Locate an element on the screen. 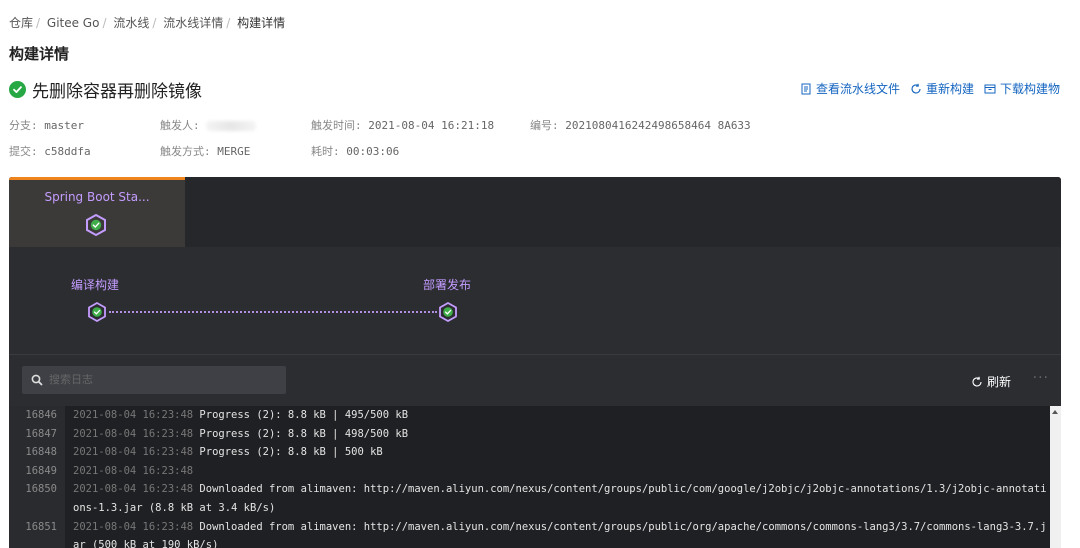  log-message: Progress (2): 8.8 kB | 500 kB is located at coordinates (288, 452).